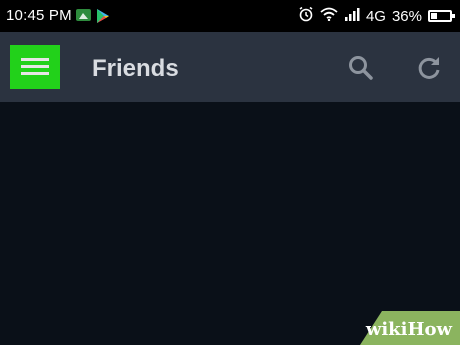 The image size is (460, 345). I want to click on watermark-text: wikiHow, so click(408, 329).